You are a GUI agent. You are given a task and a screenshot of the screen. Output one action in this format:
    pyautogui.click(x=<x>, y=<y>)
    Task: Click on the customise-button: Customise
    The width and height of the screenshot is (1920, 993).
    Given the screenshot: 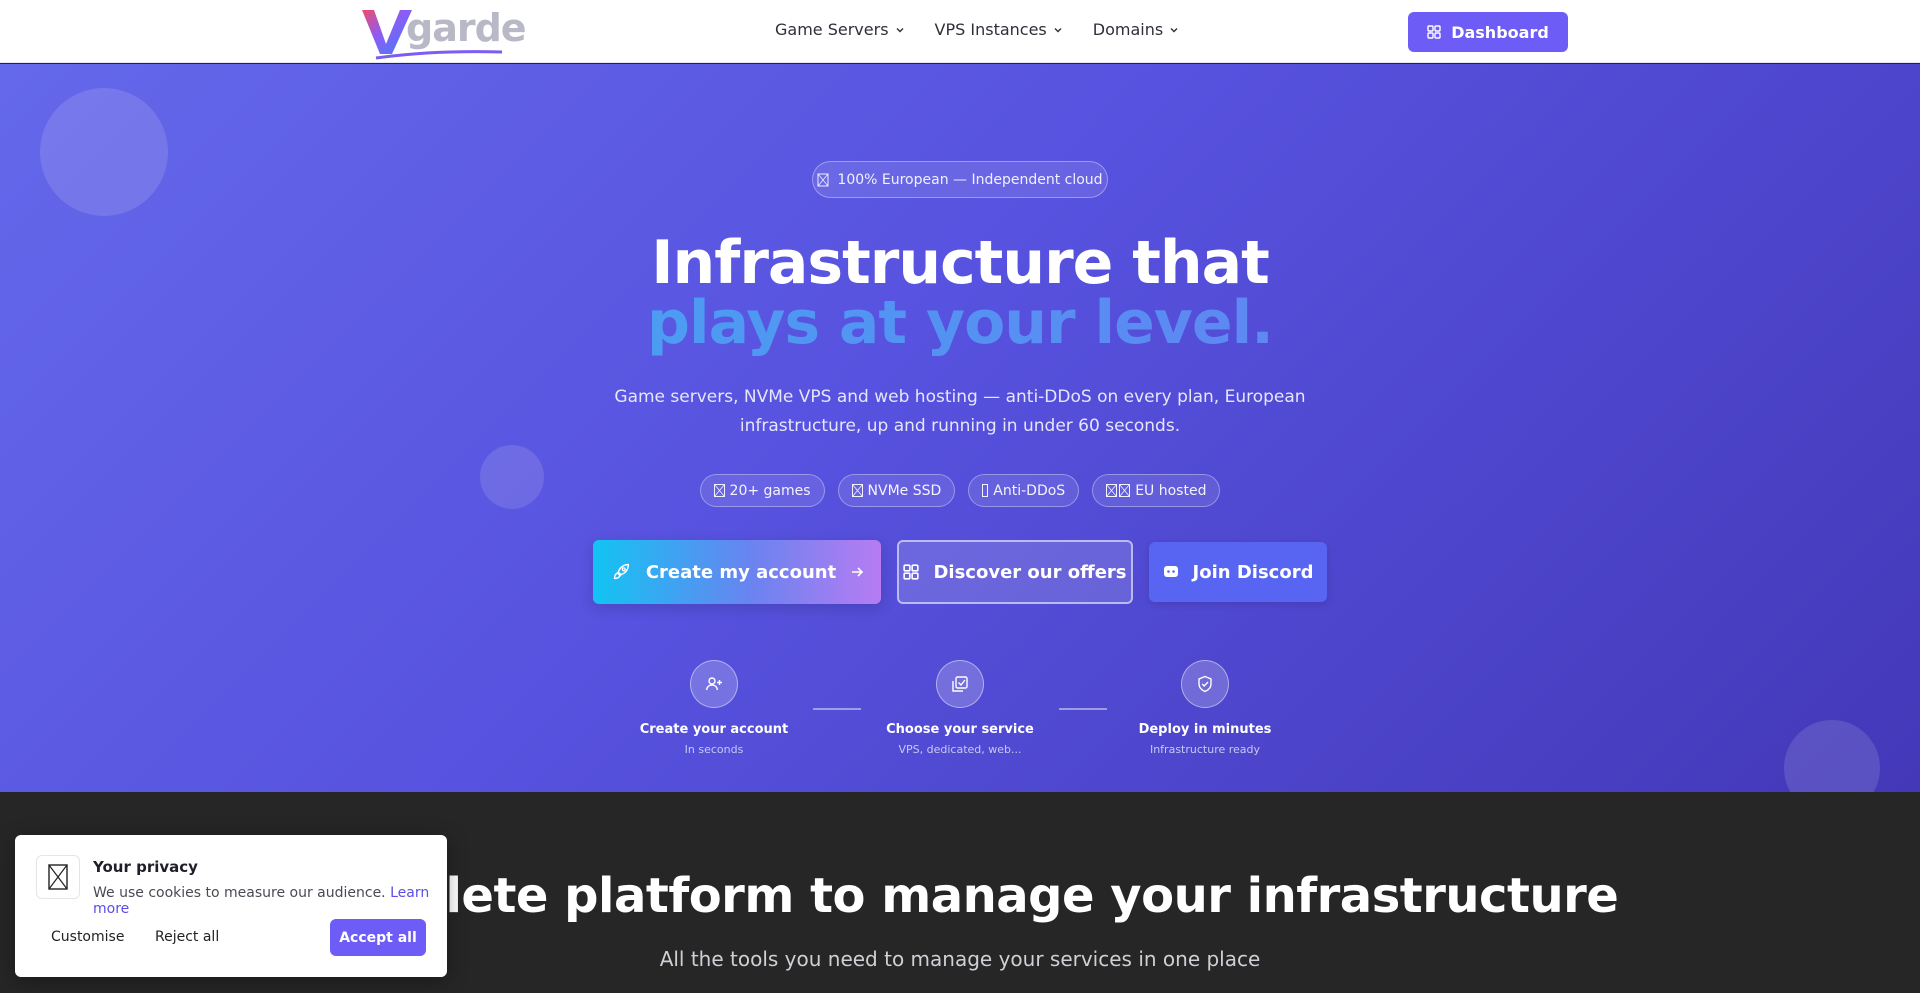 What is the action you would take?
    pyautogui.click(x=87, y=937)
    